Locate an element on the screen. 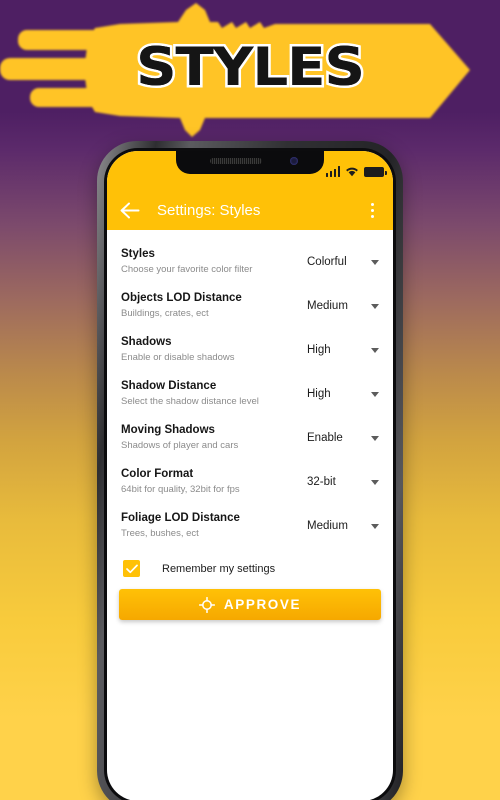 The image size is (500, 800). setting-value: 32-bit is located at coordinates (321, 482).